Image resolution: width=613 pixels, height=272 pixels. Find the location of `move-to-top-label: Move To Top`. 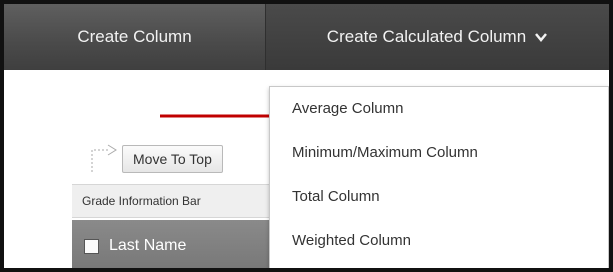

move-to-top-label: Move To Top is located at coordinates (172, 159).